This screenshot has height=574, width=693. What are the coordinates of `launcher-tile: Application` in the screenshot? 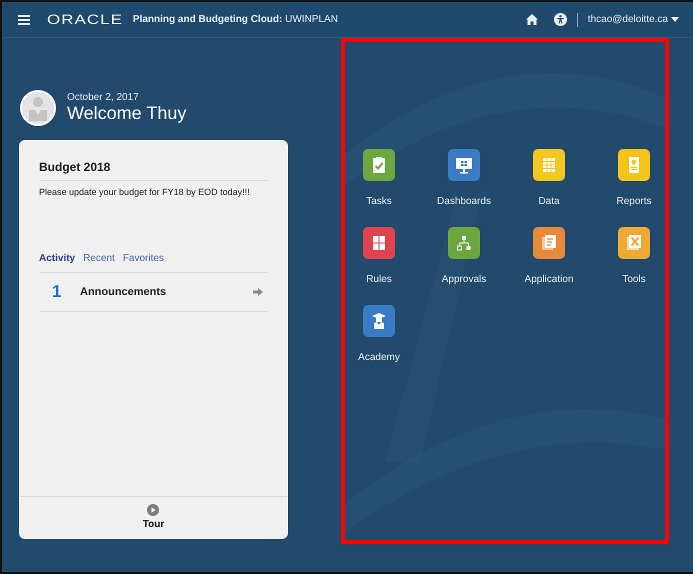 It's located at (549, 256).